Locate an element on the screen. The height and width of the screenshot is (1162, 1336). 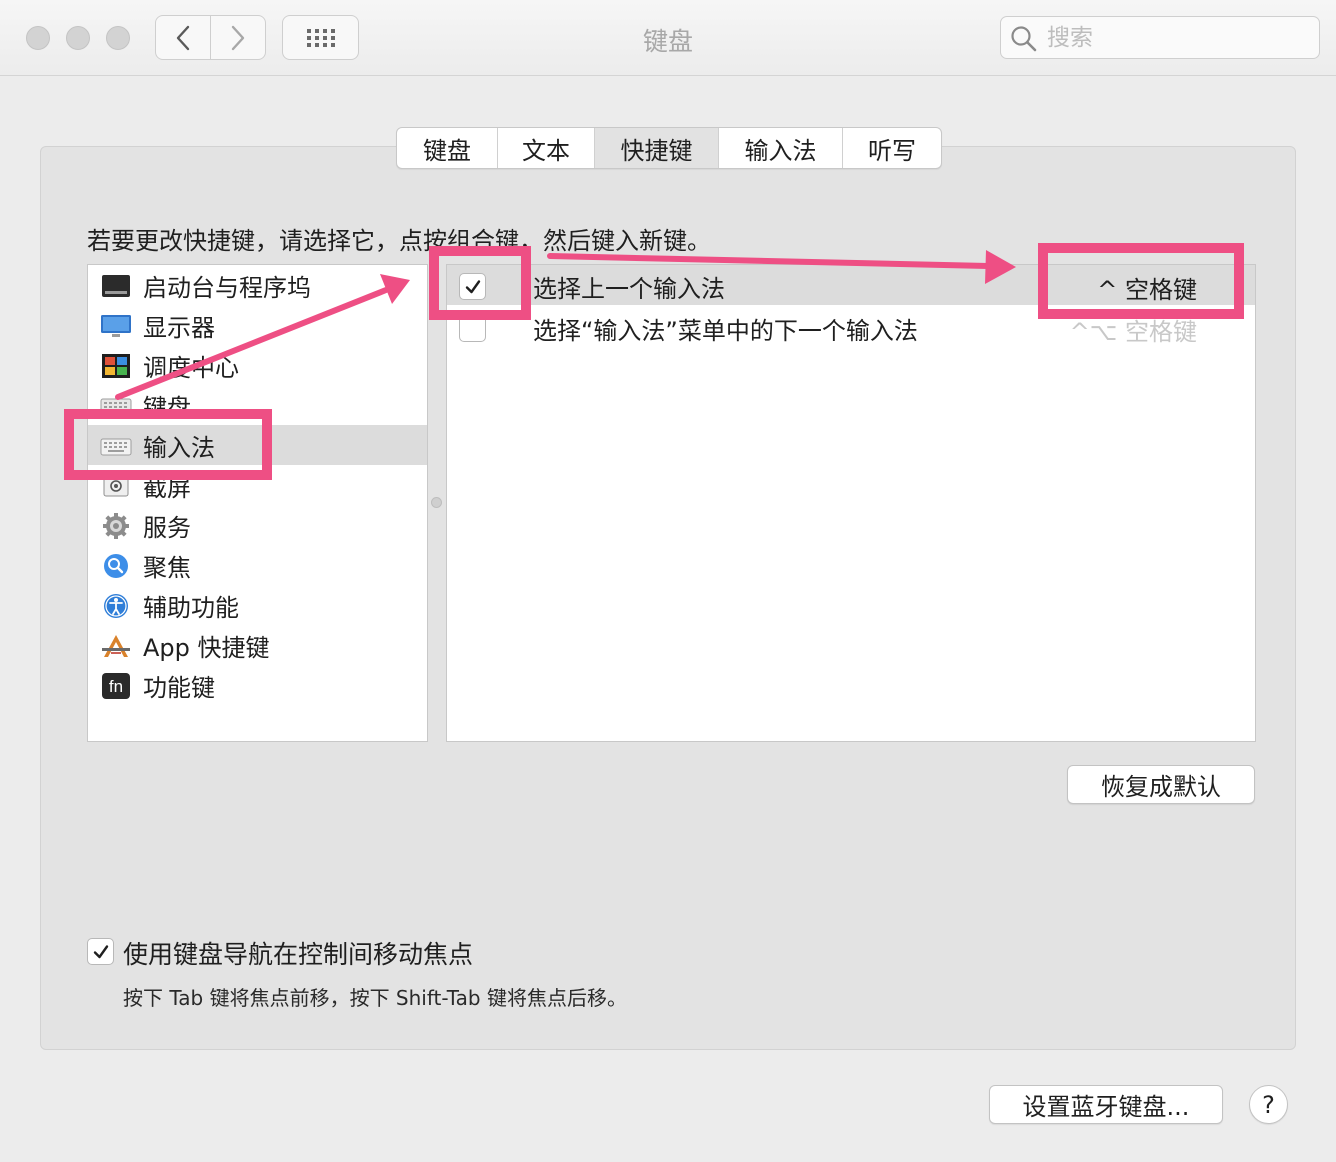
keyboard-navigation-label: 使用键盘导航在控制间移动焦点 is located at coordinates (298, 953).